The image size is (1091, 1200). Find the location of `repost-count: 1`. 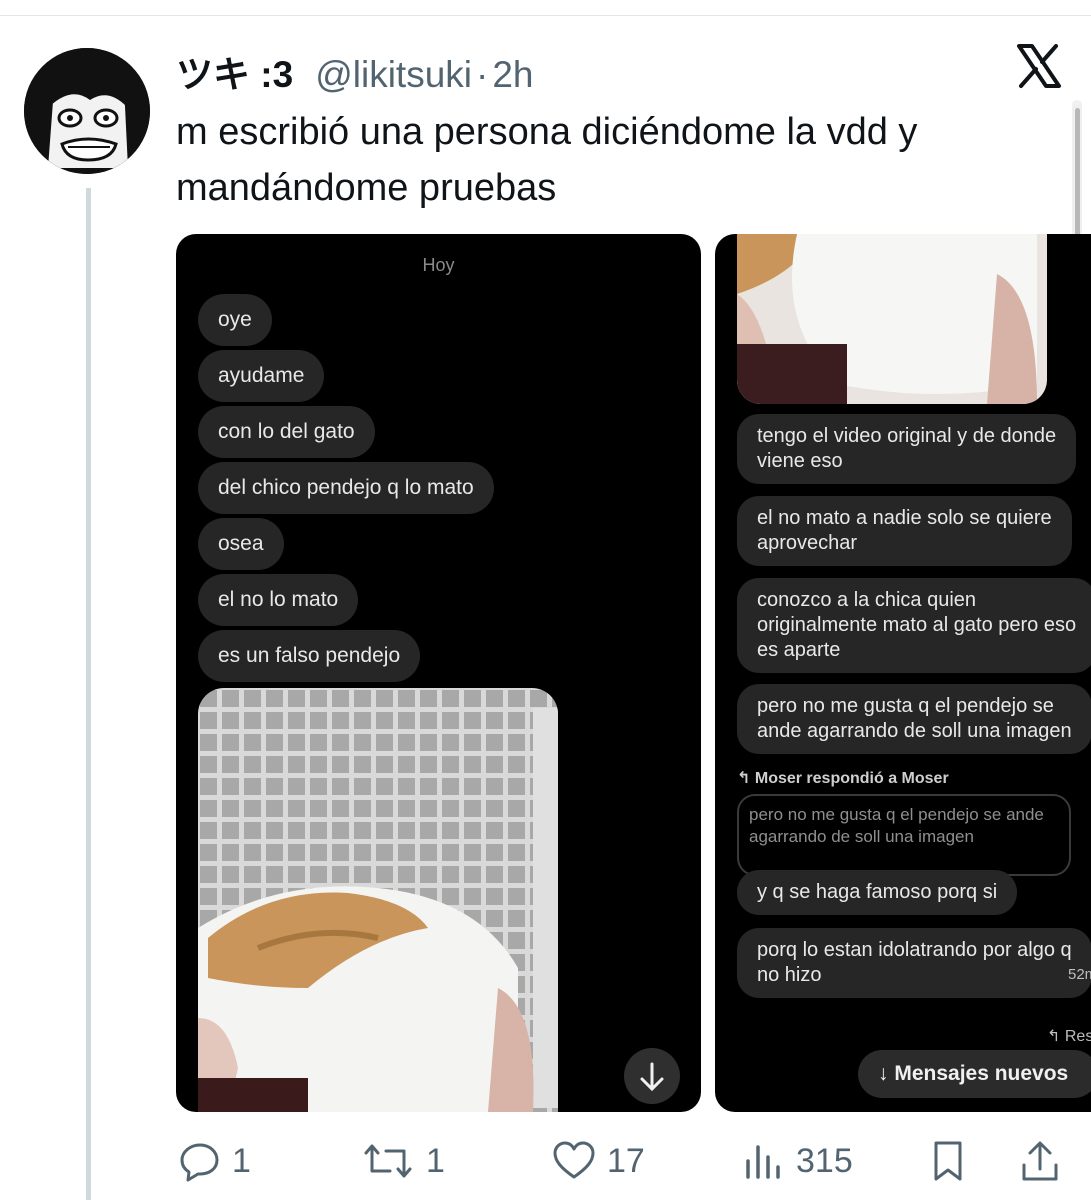

repost-count: 1 is located at coordinates (435, 1160).